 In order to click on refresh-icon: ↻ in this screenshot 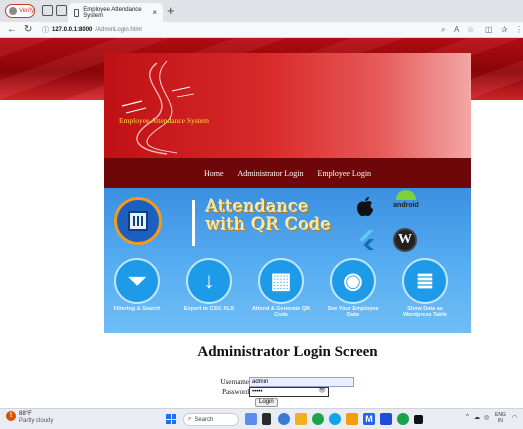, I will do `click(28, 29)`.